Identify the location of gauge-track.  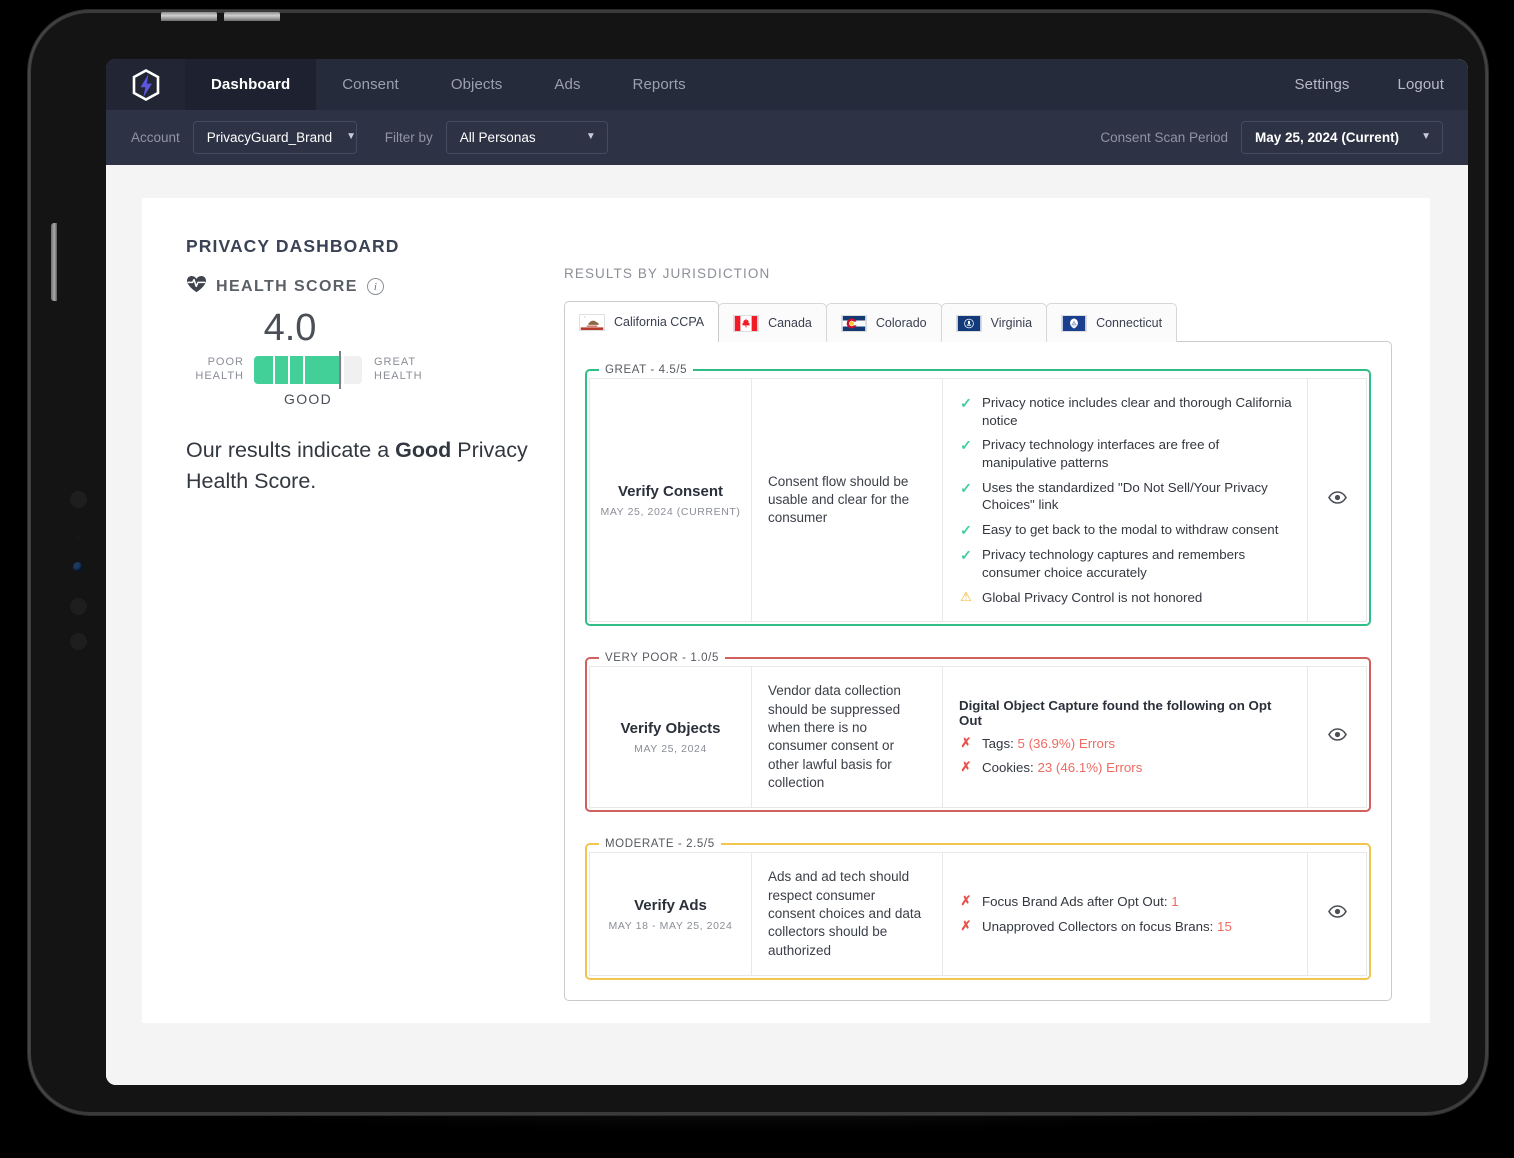
(308, 370).